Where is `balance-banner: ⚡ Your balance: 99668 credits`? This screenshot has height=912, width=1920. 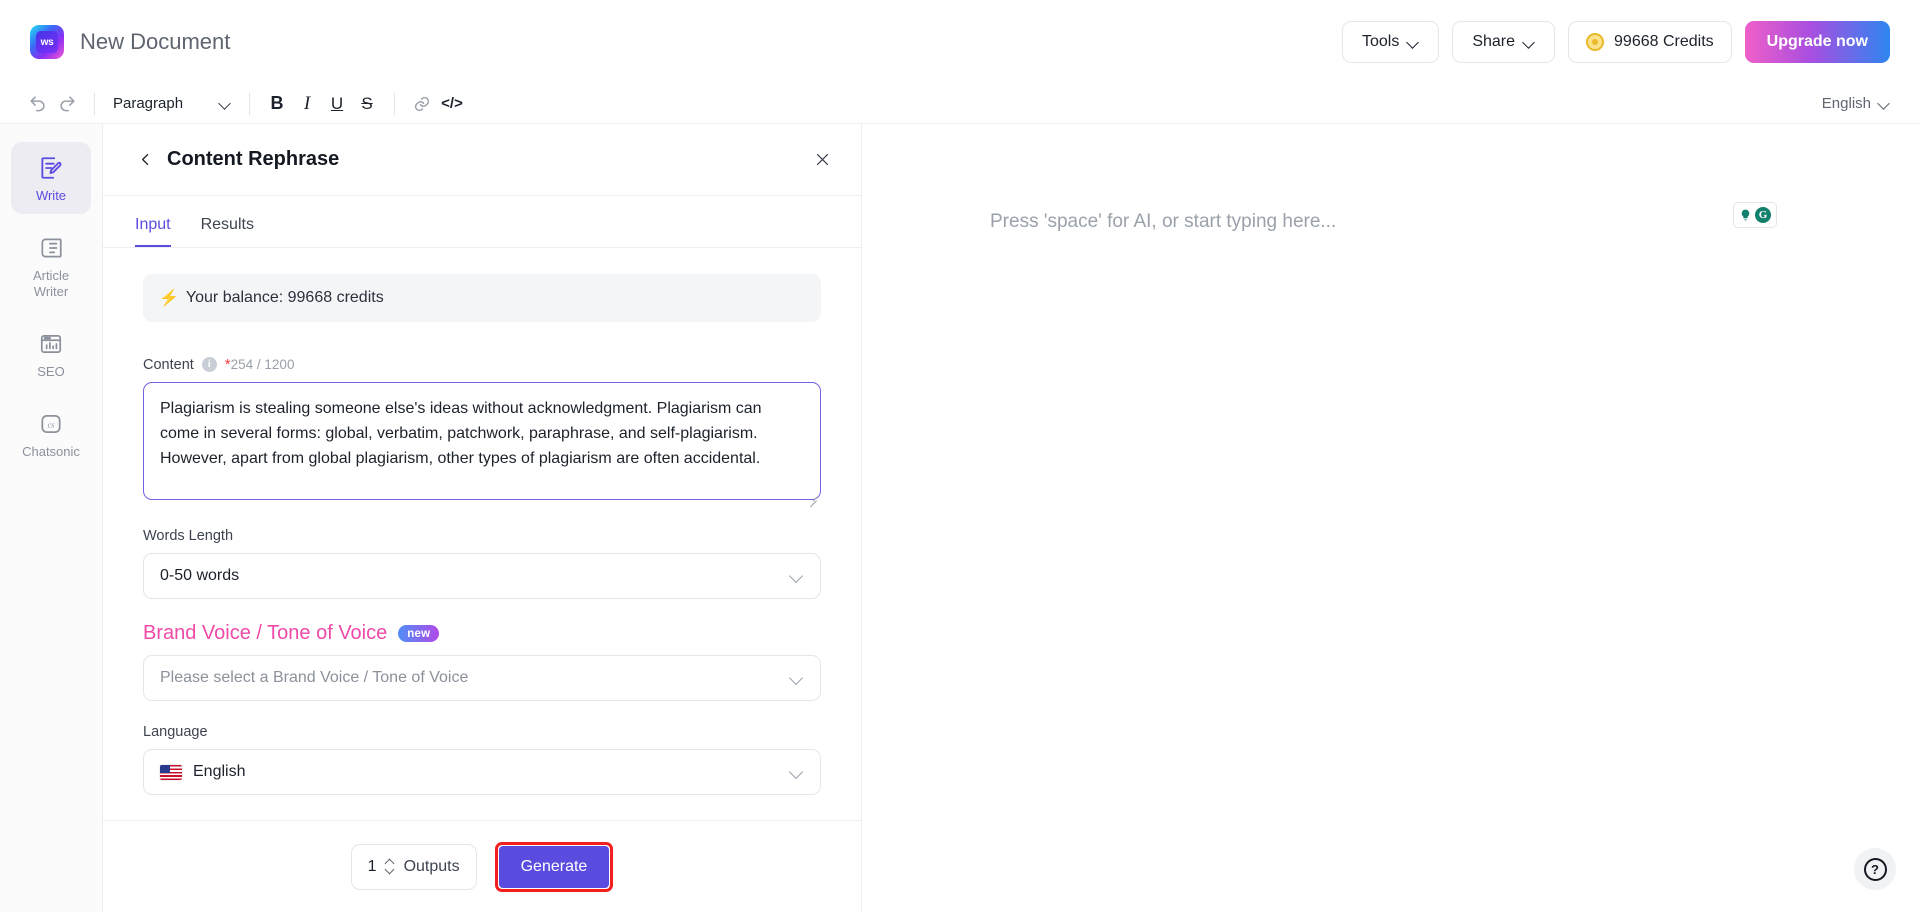
balance-banner: ⚡ Your balance: 99668 credits is located at coordinates (482, 298).